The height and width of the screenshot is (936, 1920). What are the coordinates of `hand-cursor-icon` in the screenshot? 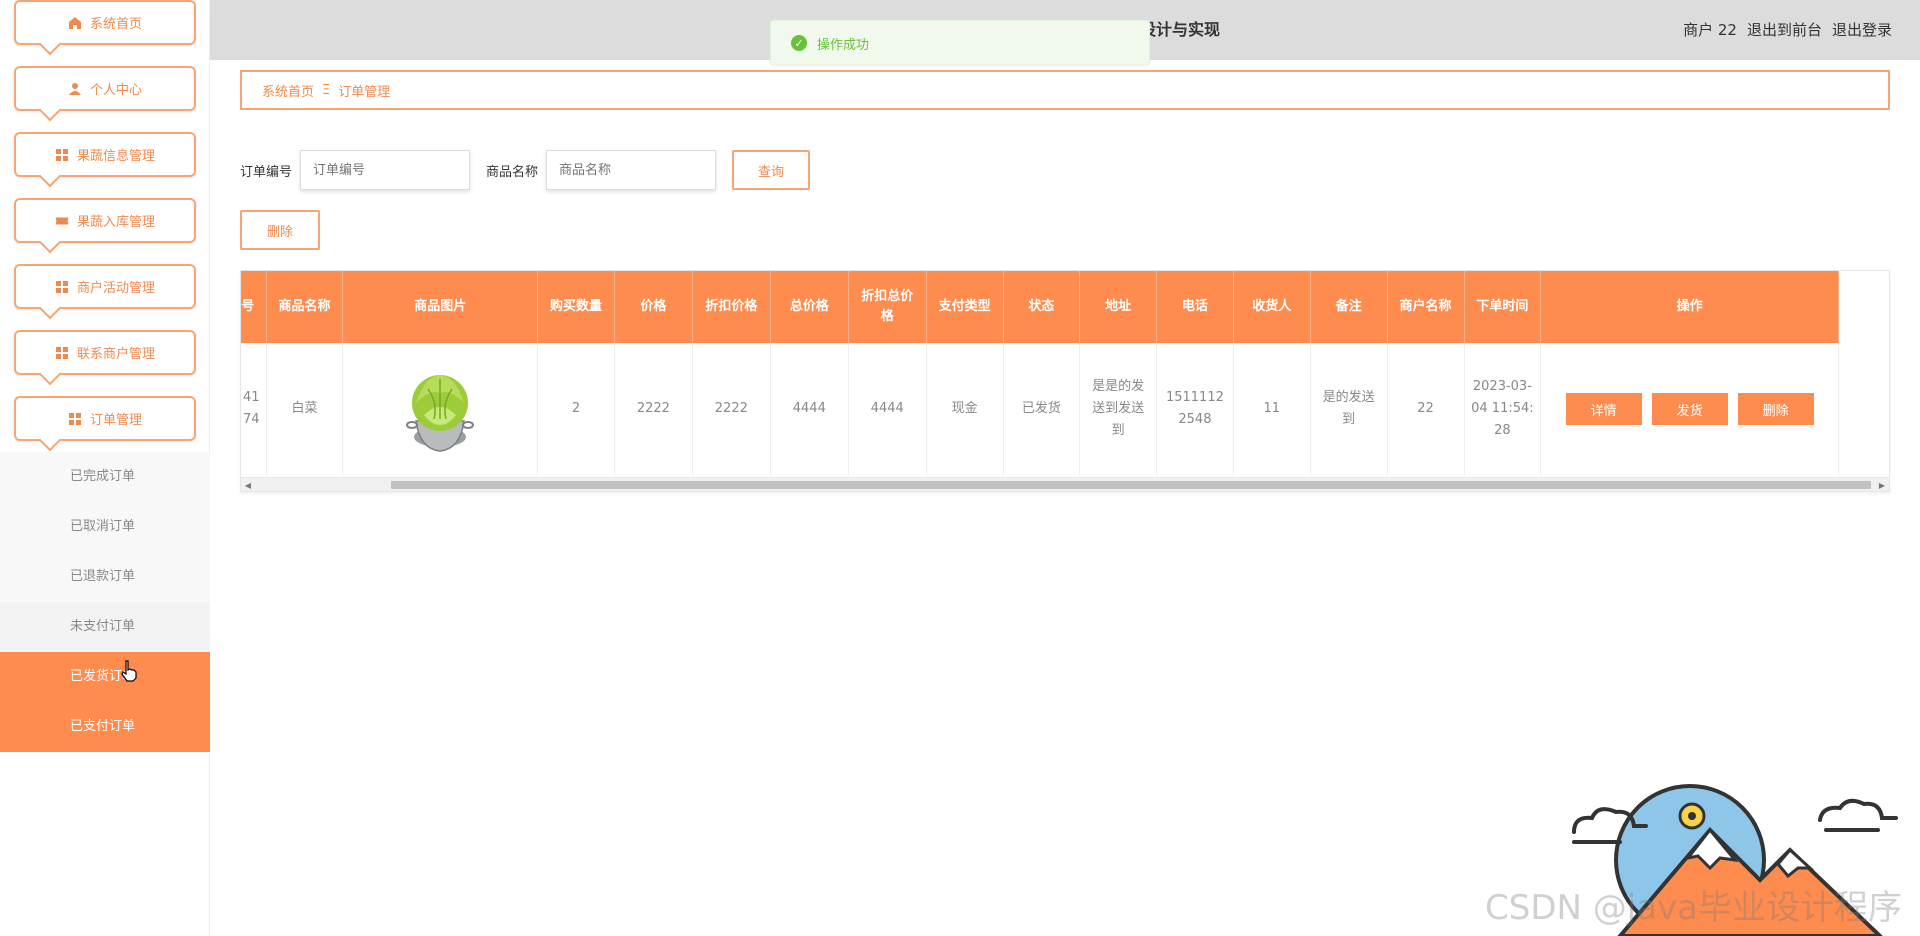 It's located at (129, 671).